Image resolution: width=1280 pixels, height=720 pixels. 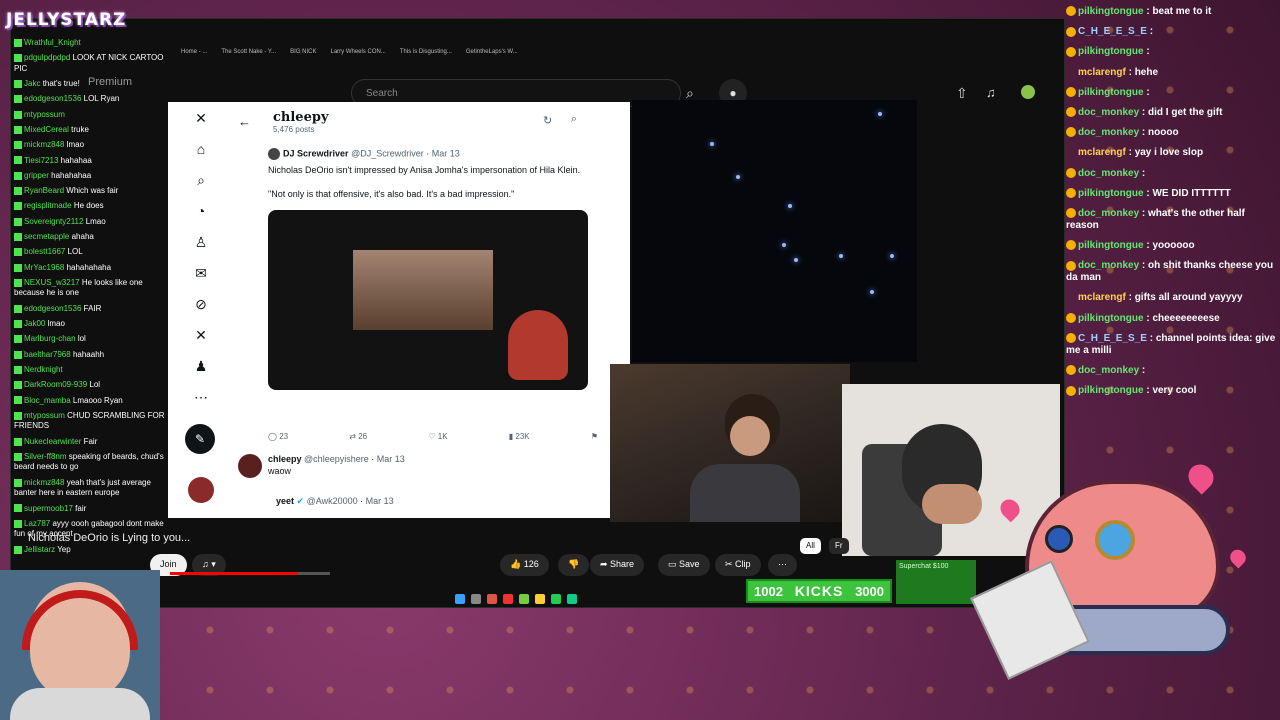 I want to click on chat-username: Sovereignty2112, so click(x=53, y=221).